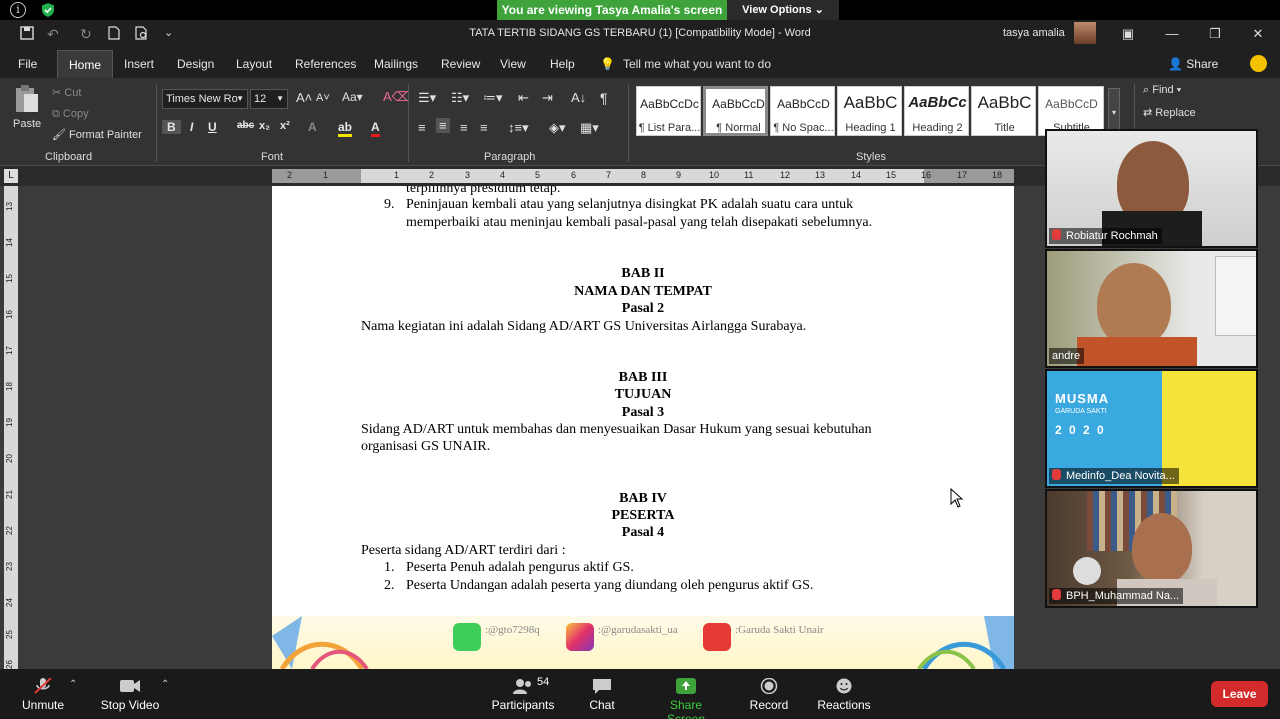  What do you see at coordinates (686, 686) in the screenshot?
I see `share-screen-icon` at bounding box center [686, 686].